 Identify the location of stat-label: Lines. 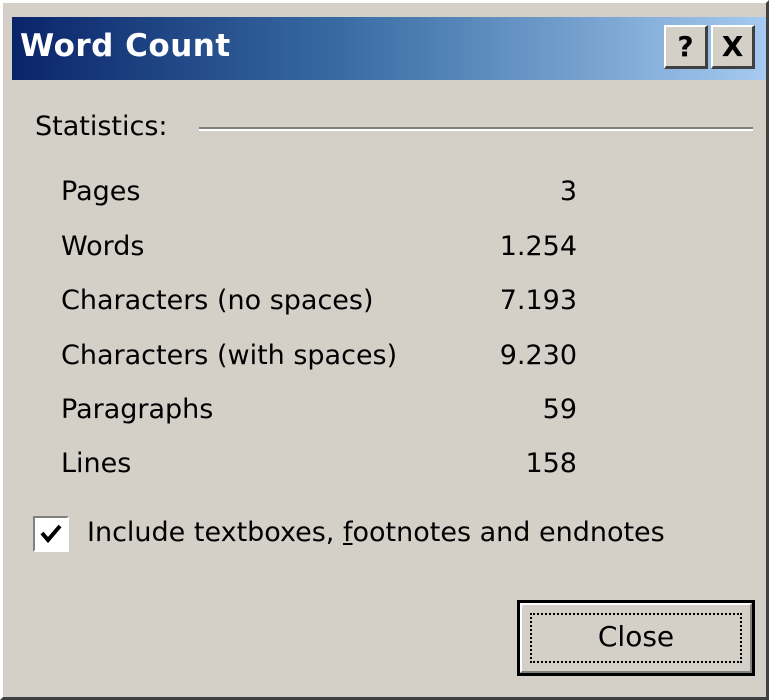
(96, 463).